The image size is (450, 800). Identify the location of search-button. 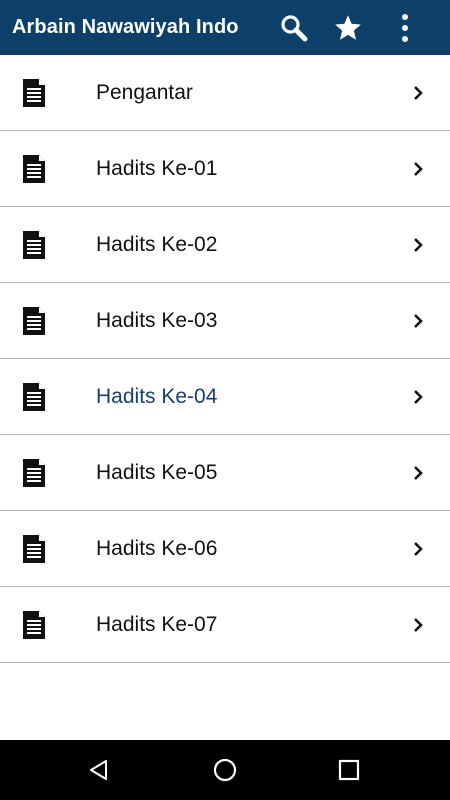
(294, 27).